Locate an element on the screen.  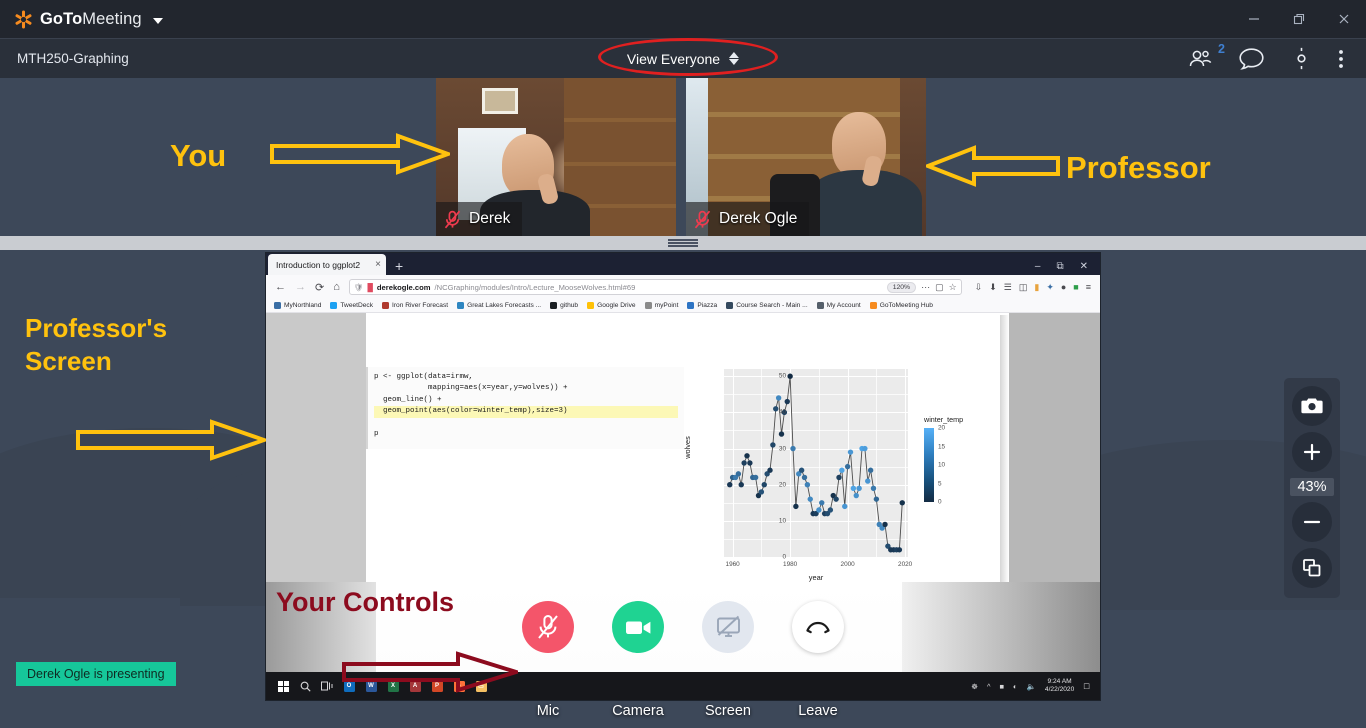
chart-legend-tick-label: 5 is located at coordinates (940, 483).